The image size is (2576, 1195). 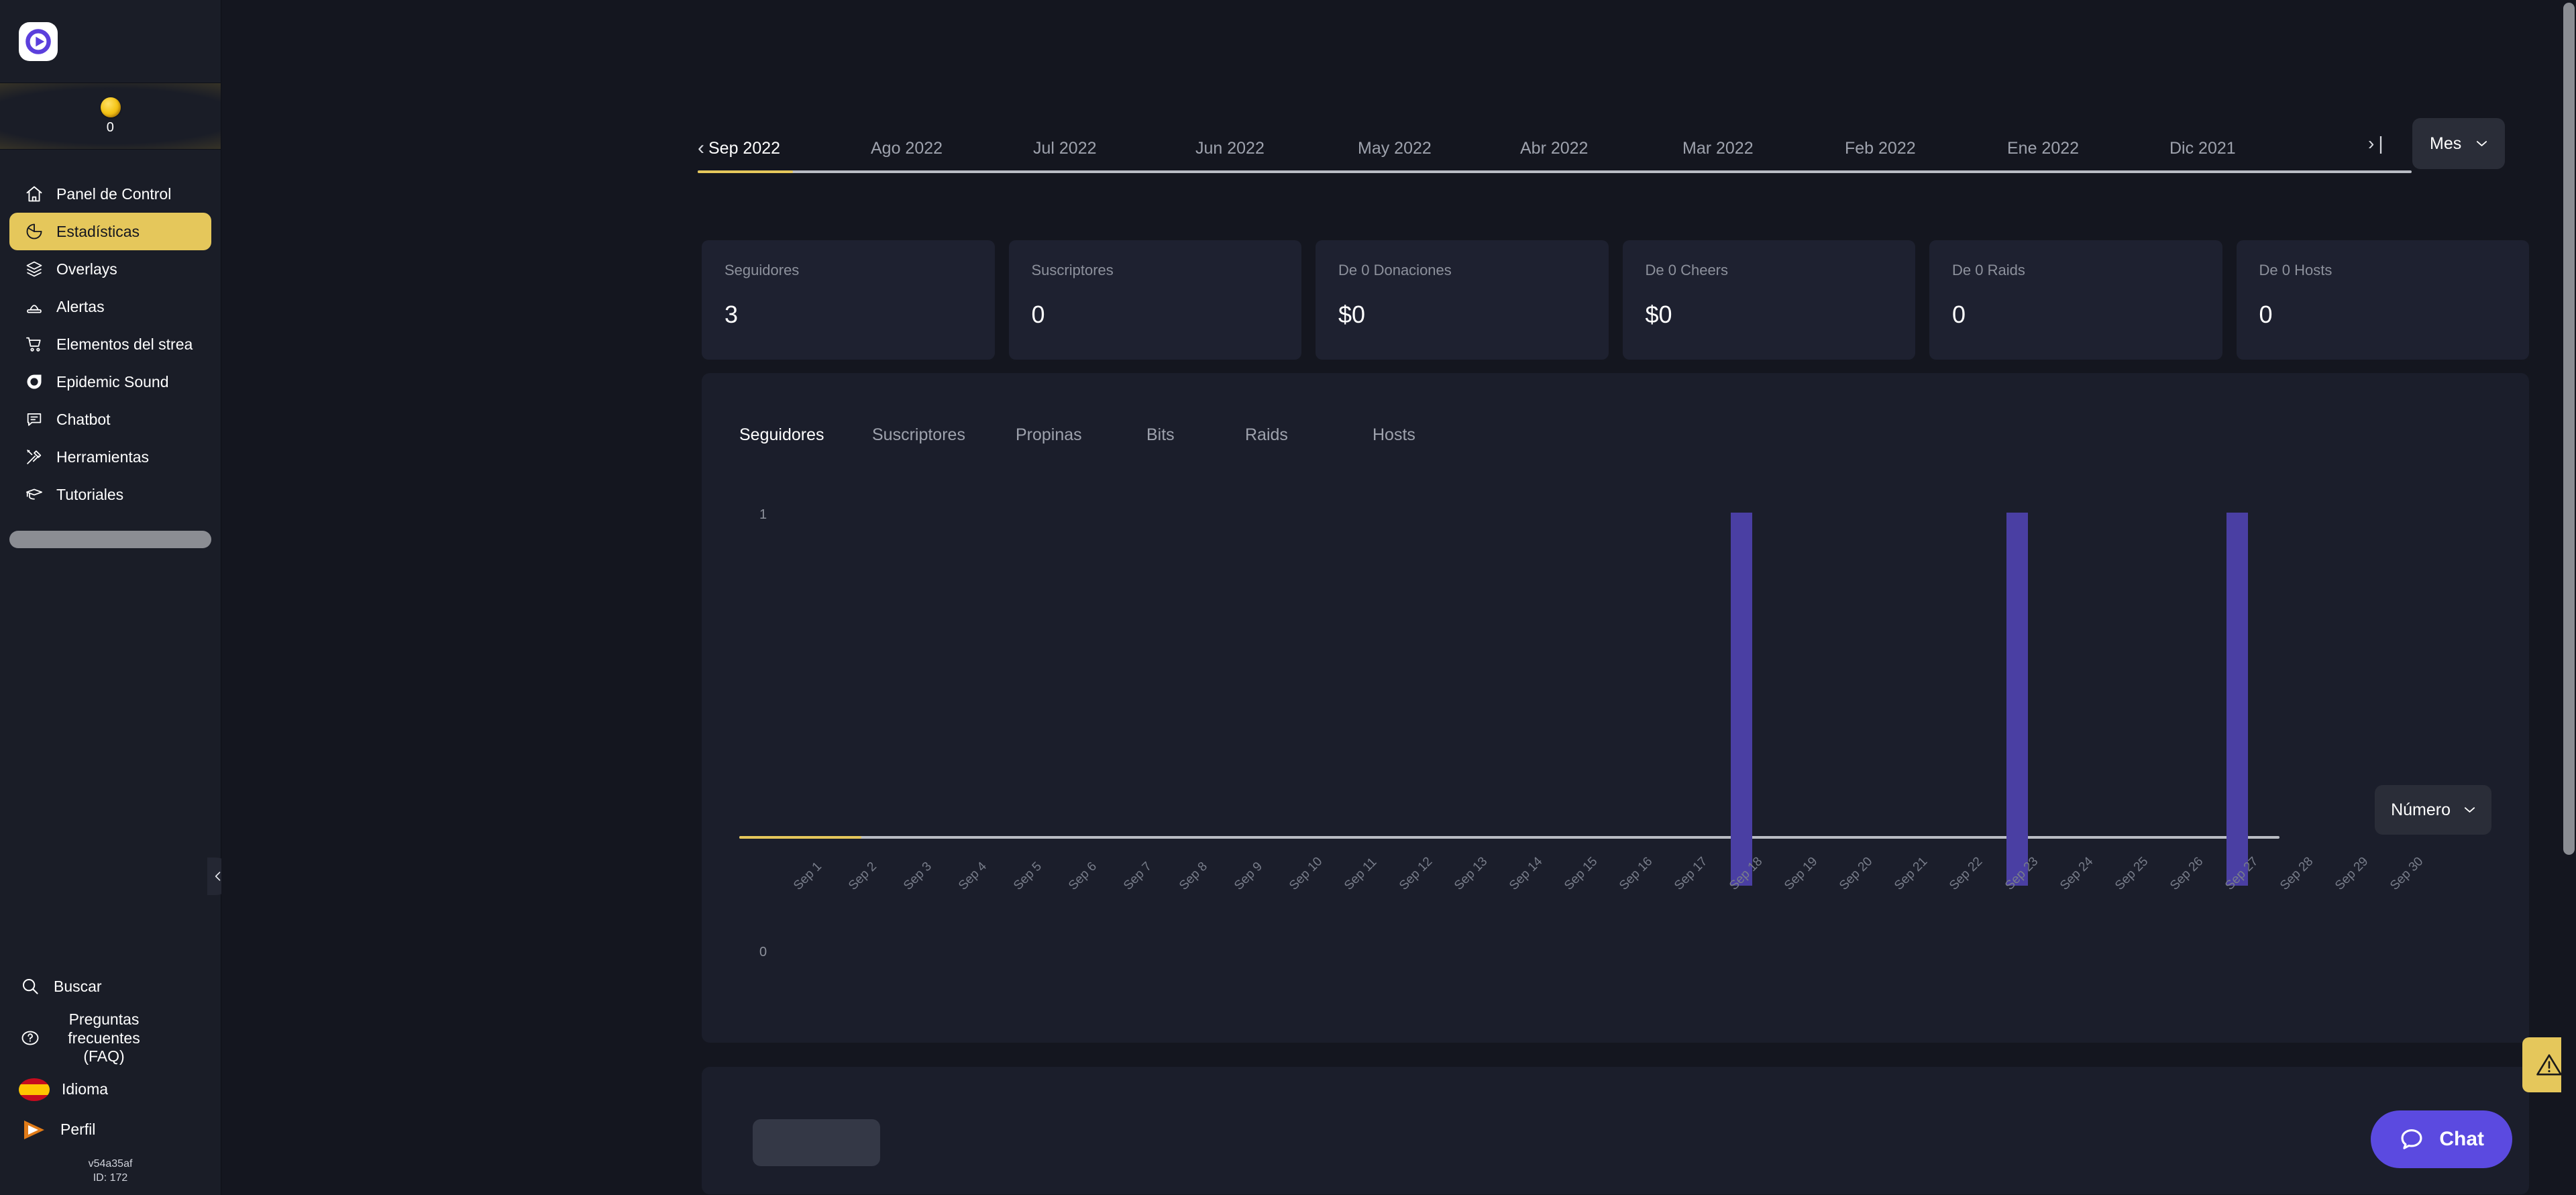 What do you see at coordinates (85, 1089) in the screenshot?
I see `language-label: Idioma` at bounding box center [85, 1089].